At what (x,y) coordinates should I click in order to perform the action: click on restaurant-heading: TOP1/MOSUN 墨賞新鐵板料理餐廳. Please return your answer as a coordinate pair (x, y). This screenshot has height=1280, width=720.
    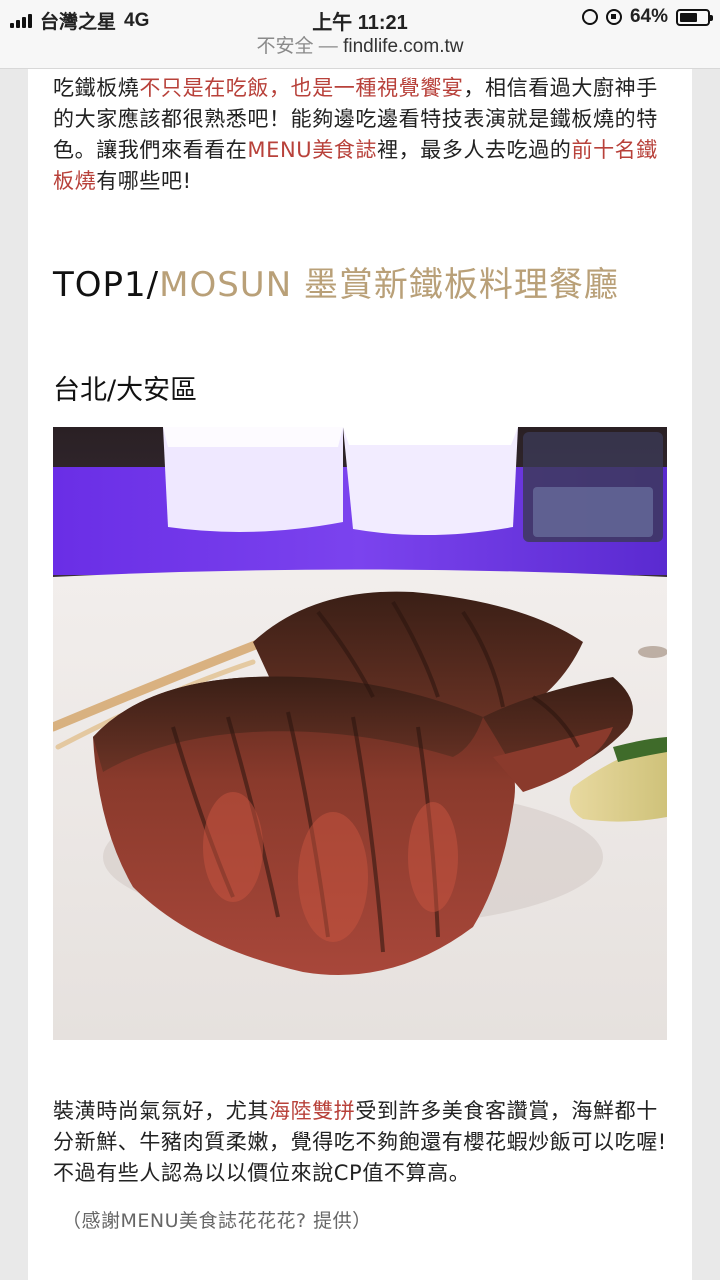
    Looking at the image, I should click on (353, 285).